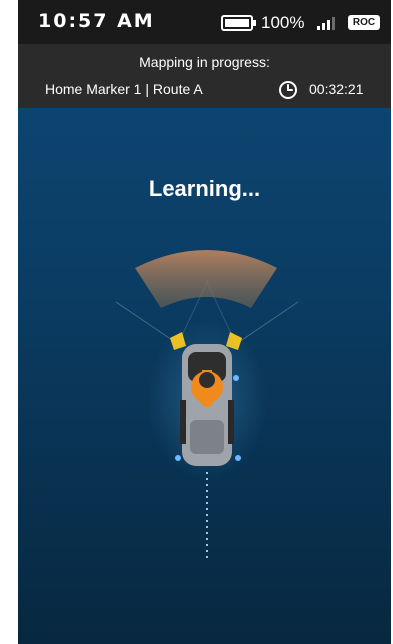 This screenshot has width=393, height=644. I want to click on status-time: 10:57 AM, so click(96, 21).